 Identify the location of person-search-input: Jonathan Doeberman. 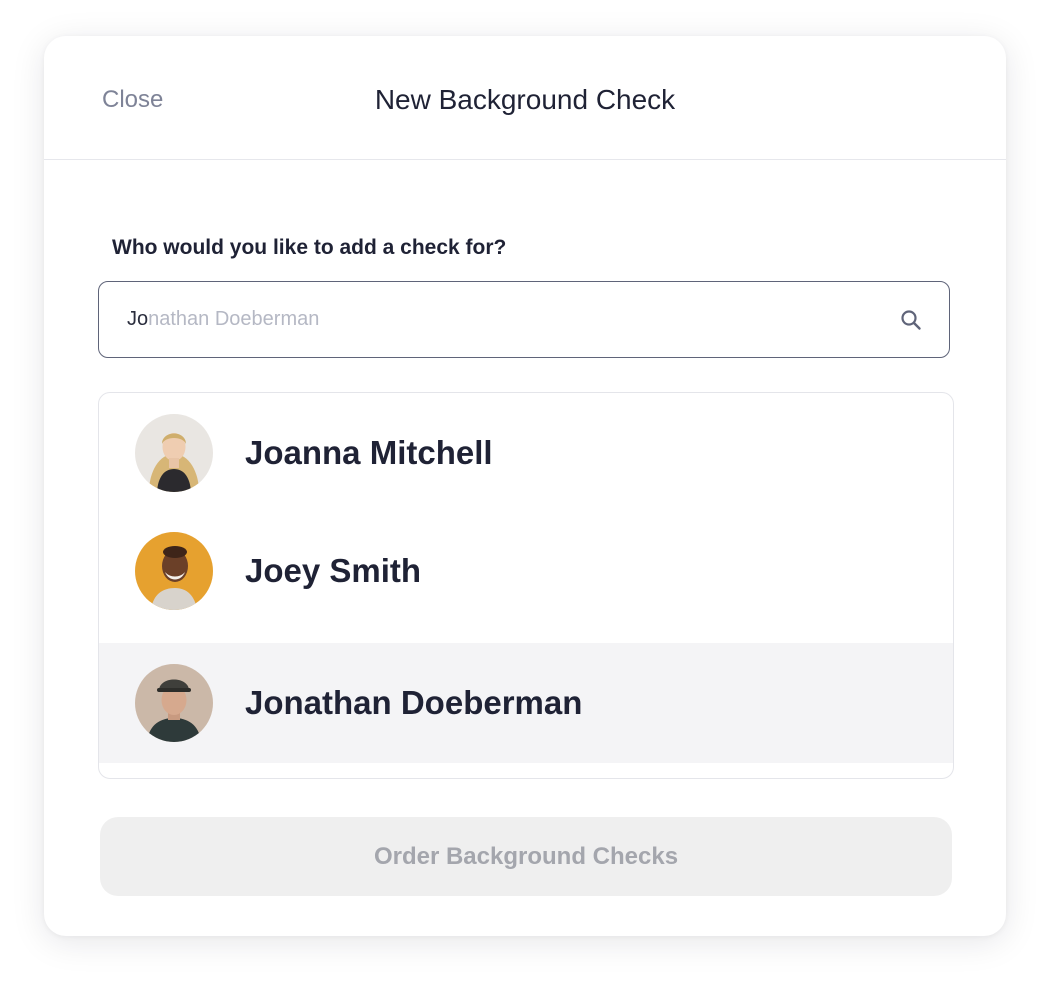
(524, 319).